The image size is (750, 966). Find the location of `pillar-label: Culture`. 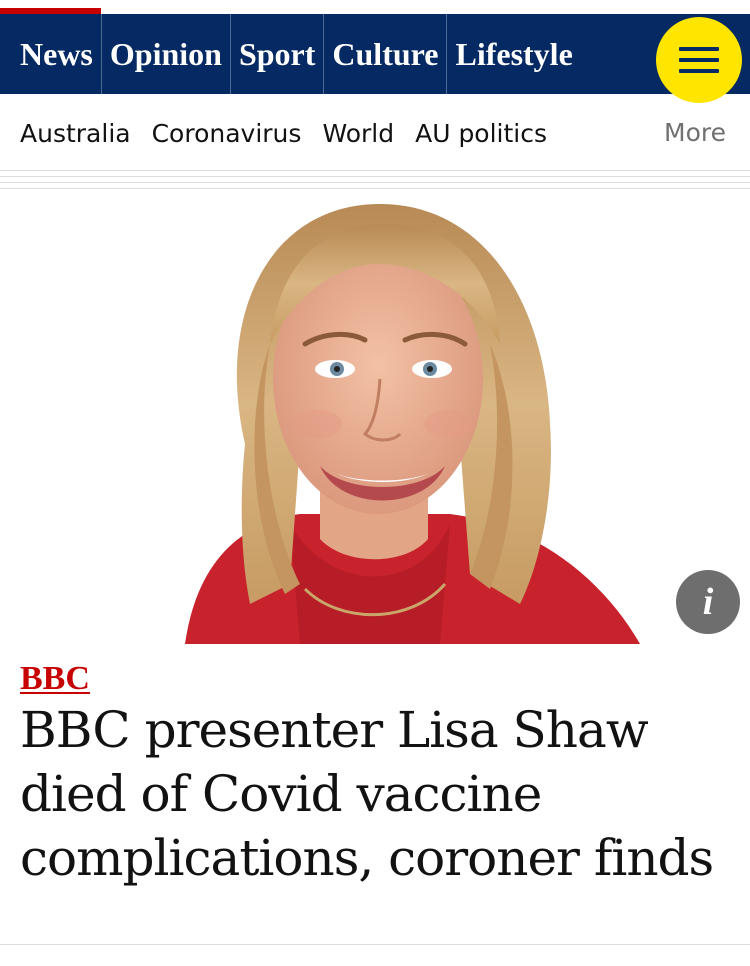

pillar-label: Culture is located at coordinates (385, 53).